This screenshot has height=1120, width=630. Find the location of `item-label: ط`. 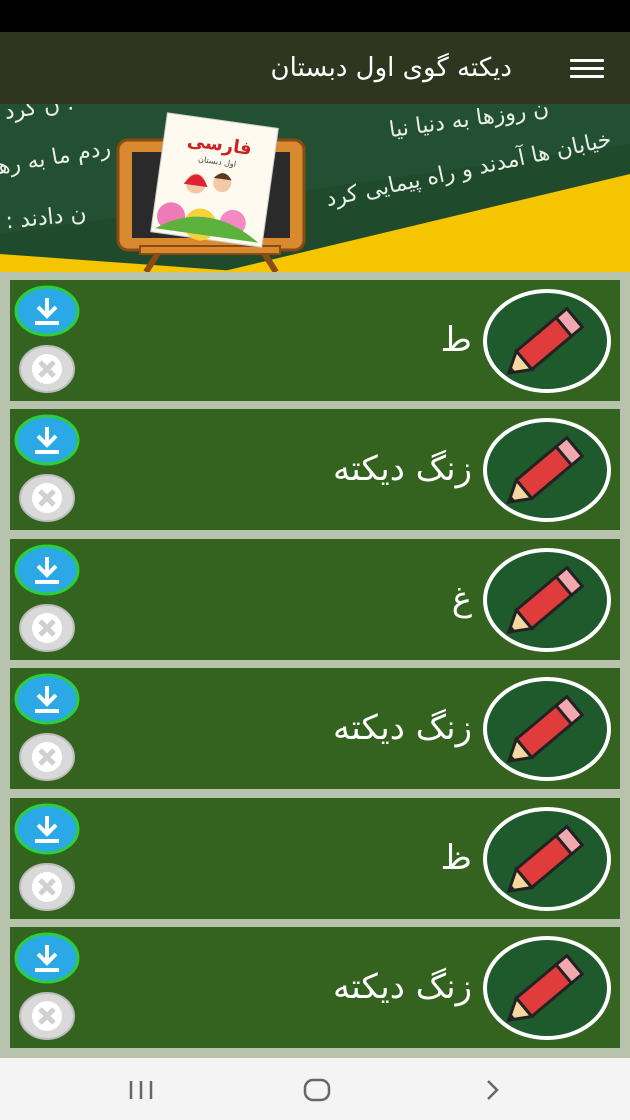

item-label: ط is located at coordinates (456, 340).